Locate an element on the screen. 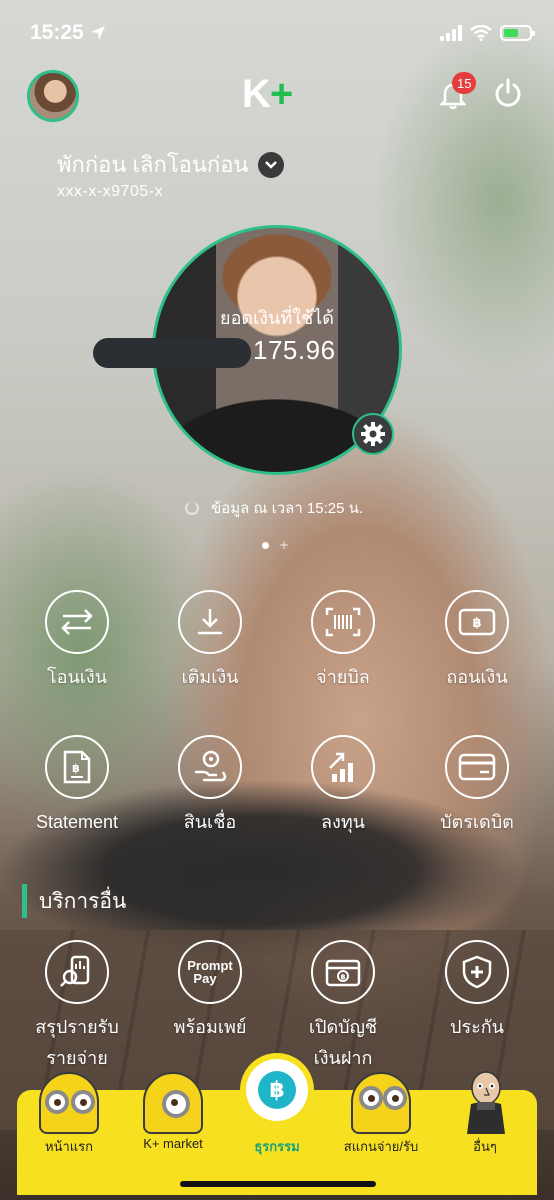 The image size is (554, 1200). transaction-fab-button: ฿ is located at coordinates (277, 1090).